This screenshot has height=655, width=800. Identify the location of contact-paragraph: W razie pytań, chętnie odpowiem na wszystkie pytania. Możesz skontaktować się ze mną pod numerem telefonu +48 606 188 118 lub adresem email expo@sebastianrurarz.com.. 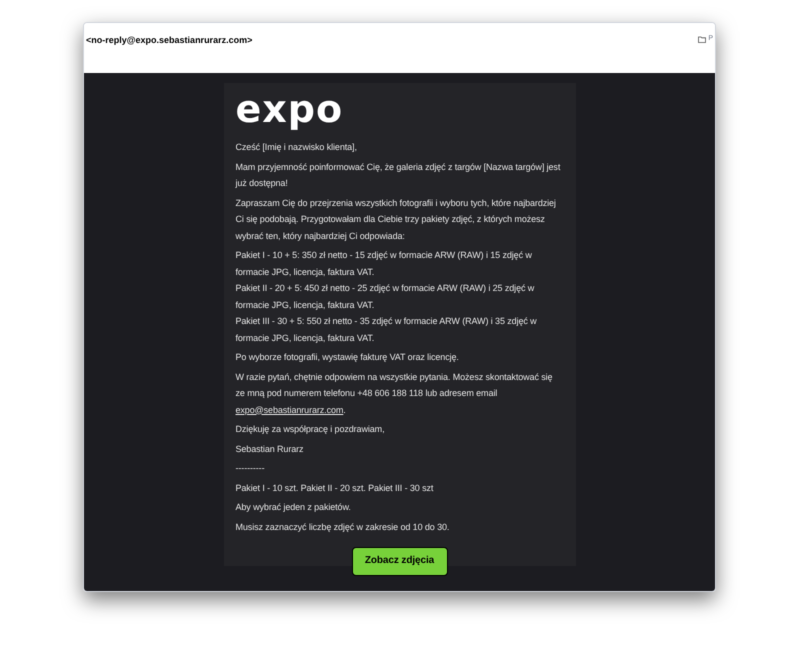
(395, 393).